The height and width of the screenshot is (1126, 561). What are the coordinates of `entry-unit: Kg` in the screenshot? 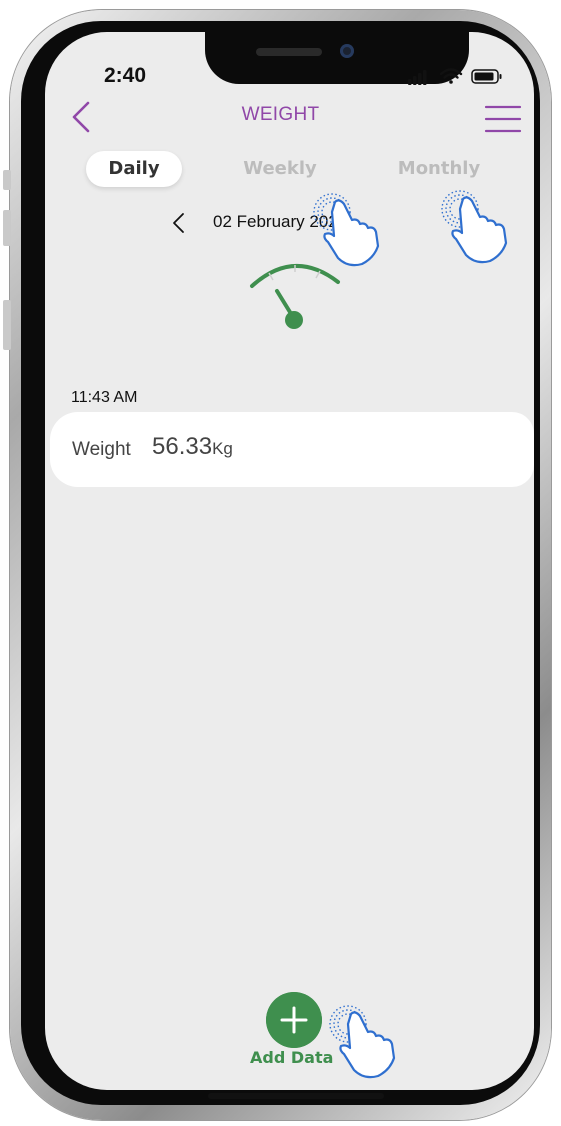 It's located at (222, 448).